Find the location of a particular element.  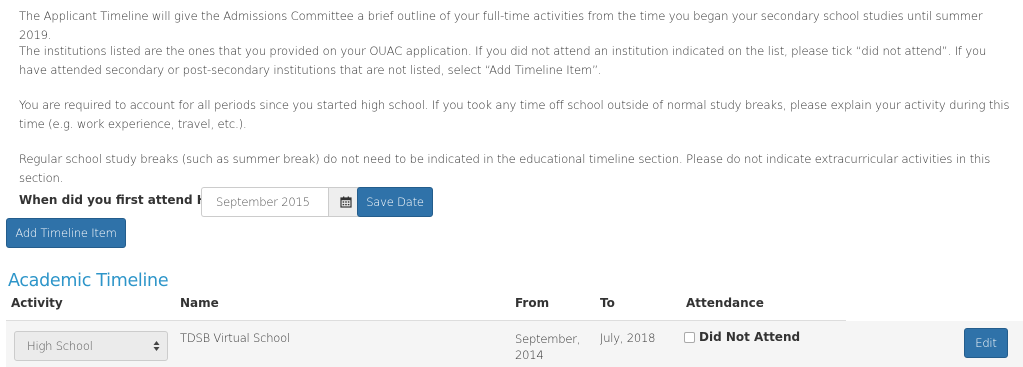

institution-name: TDSB Virtual School is located at coordinates (235, 338).